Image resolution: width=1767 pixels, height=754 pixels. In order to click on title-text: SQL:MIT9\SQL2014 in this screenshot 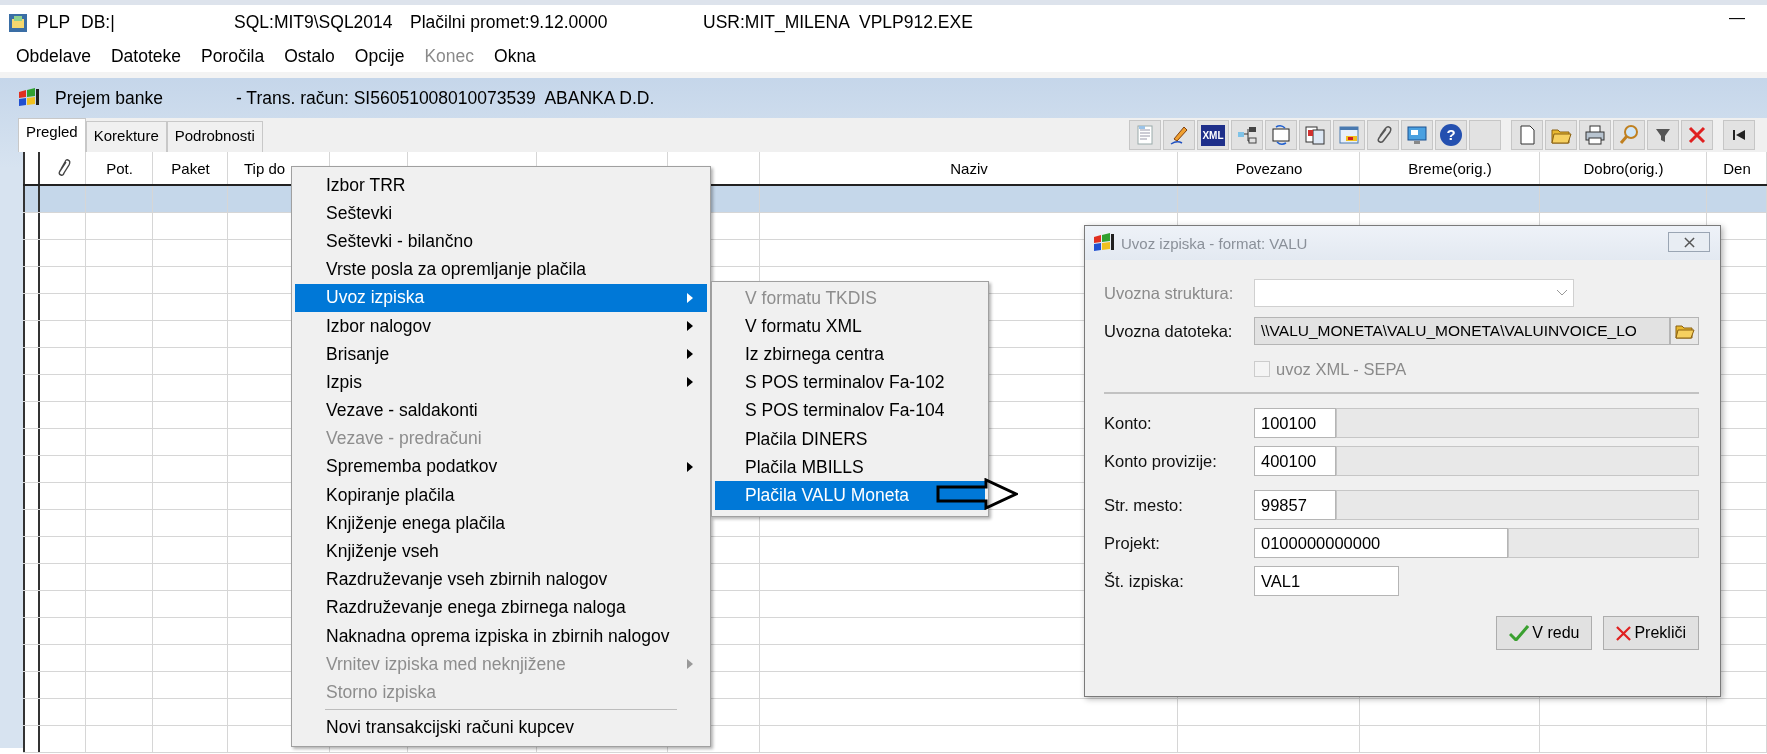, I will do `click(314, 22)`.